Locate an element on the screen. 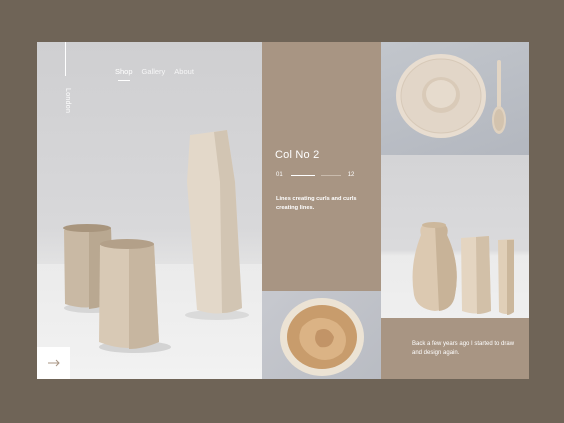 This screenshot has width=564, height=423. next-button is located at coordinates (53, 363).